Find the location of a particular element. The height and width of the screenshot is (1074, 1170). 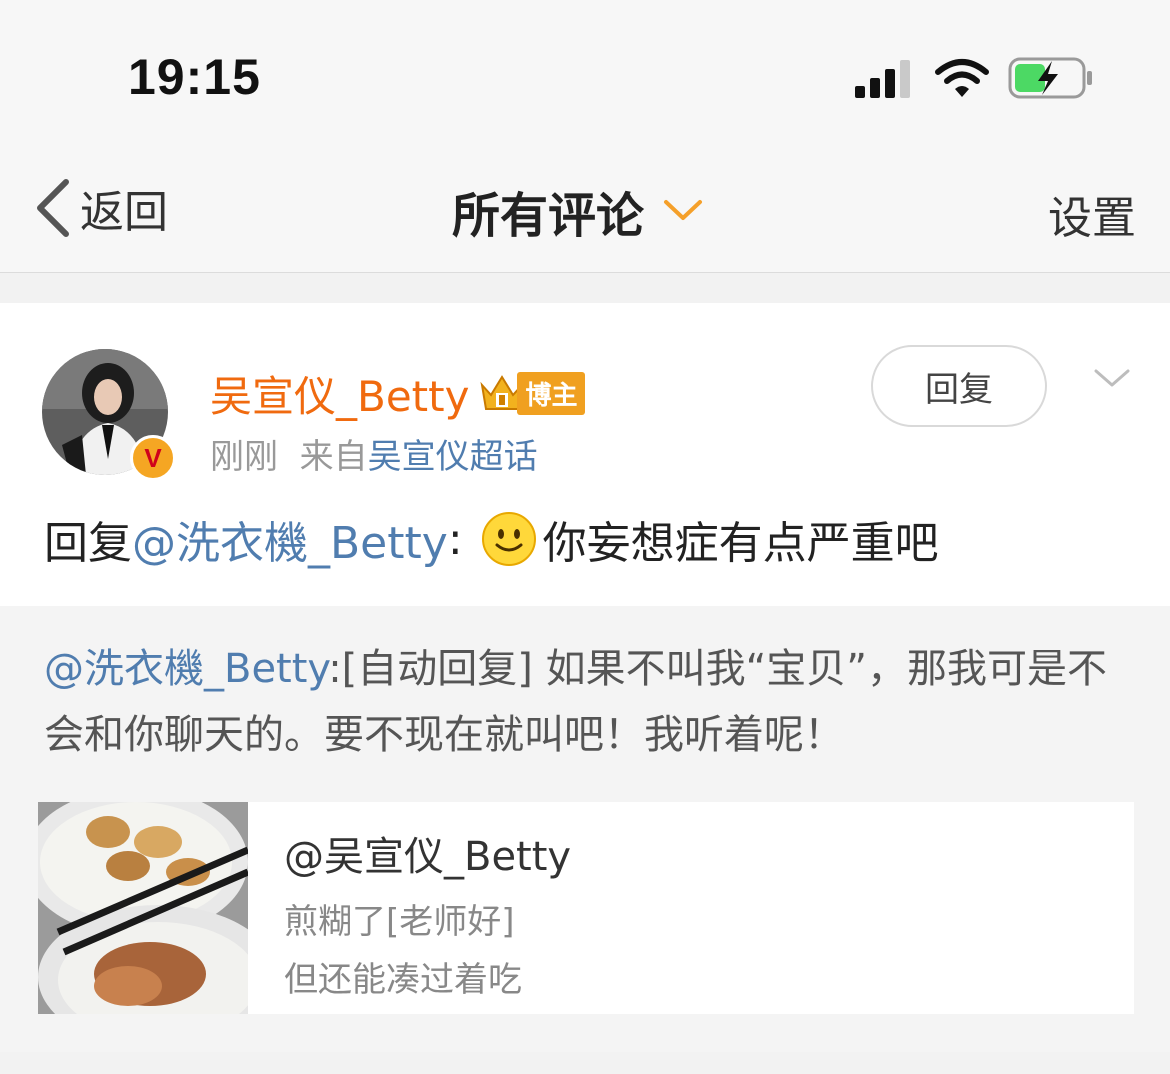

back-chevron-icon is located at coordinates (53, 208).